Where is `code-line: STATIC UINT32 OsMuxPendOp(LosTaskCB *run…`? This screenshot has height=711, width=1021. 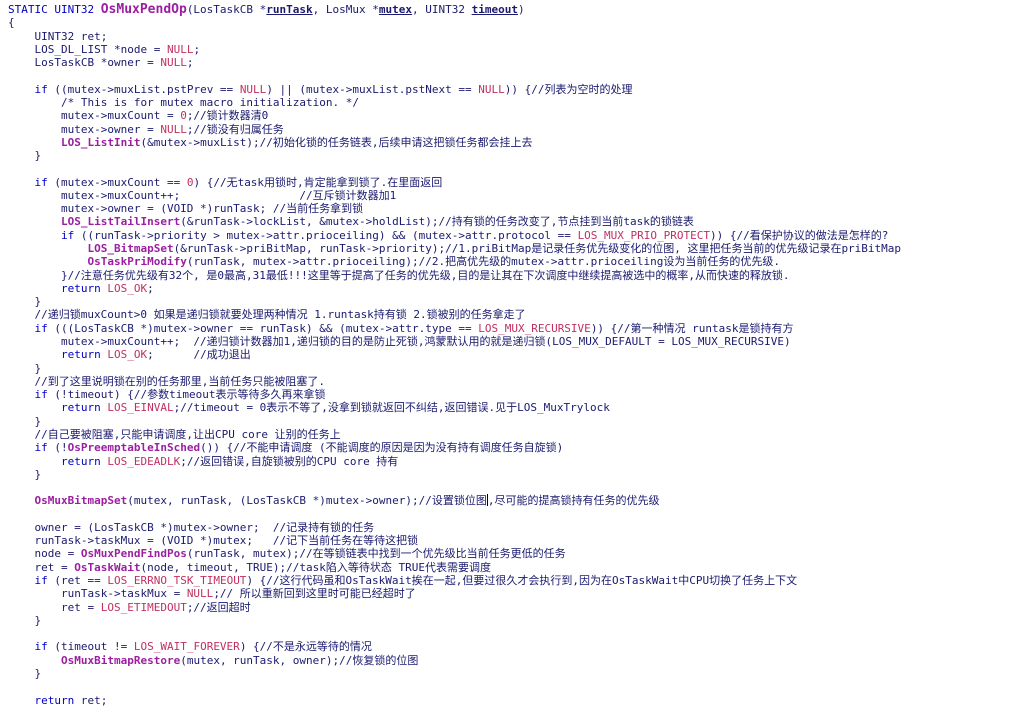 code-line: STATIC UINT32 OsMuxPendOp(LosTaskCB *run… is located at coordinates (266, 9).